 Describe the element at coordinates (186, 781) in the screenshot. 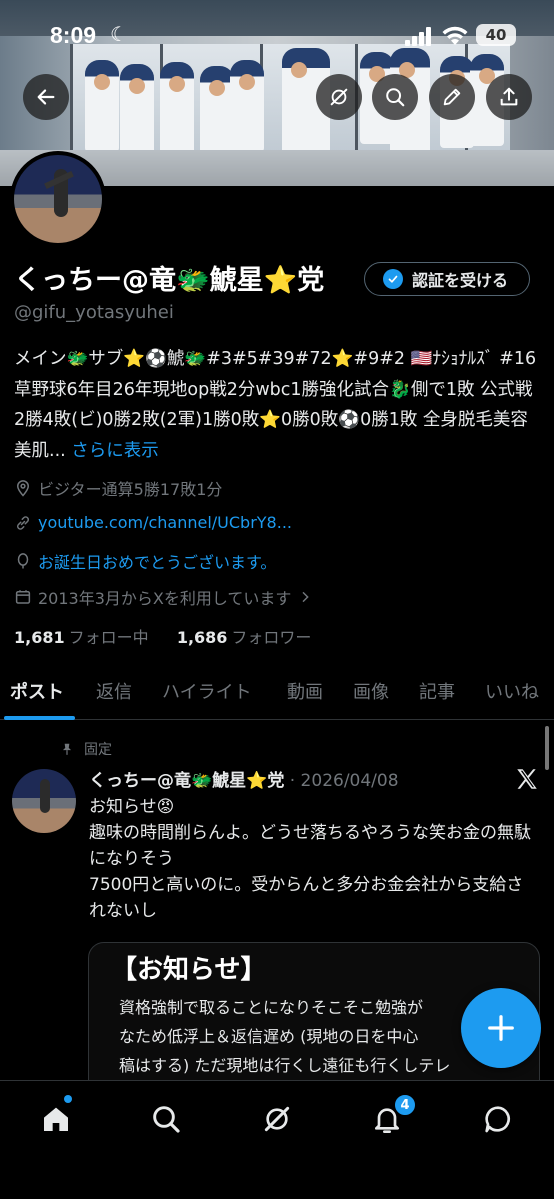

I see `post-author-name: くっちー@竜🐲鯱星⭐党` at that location.